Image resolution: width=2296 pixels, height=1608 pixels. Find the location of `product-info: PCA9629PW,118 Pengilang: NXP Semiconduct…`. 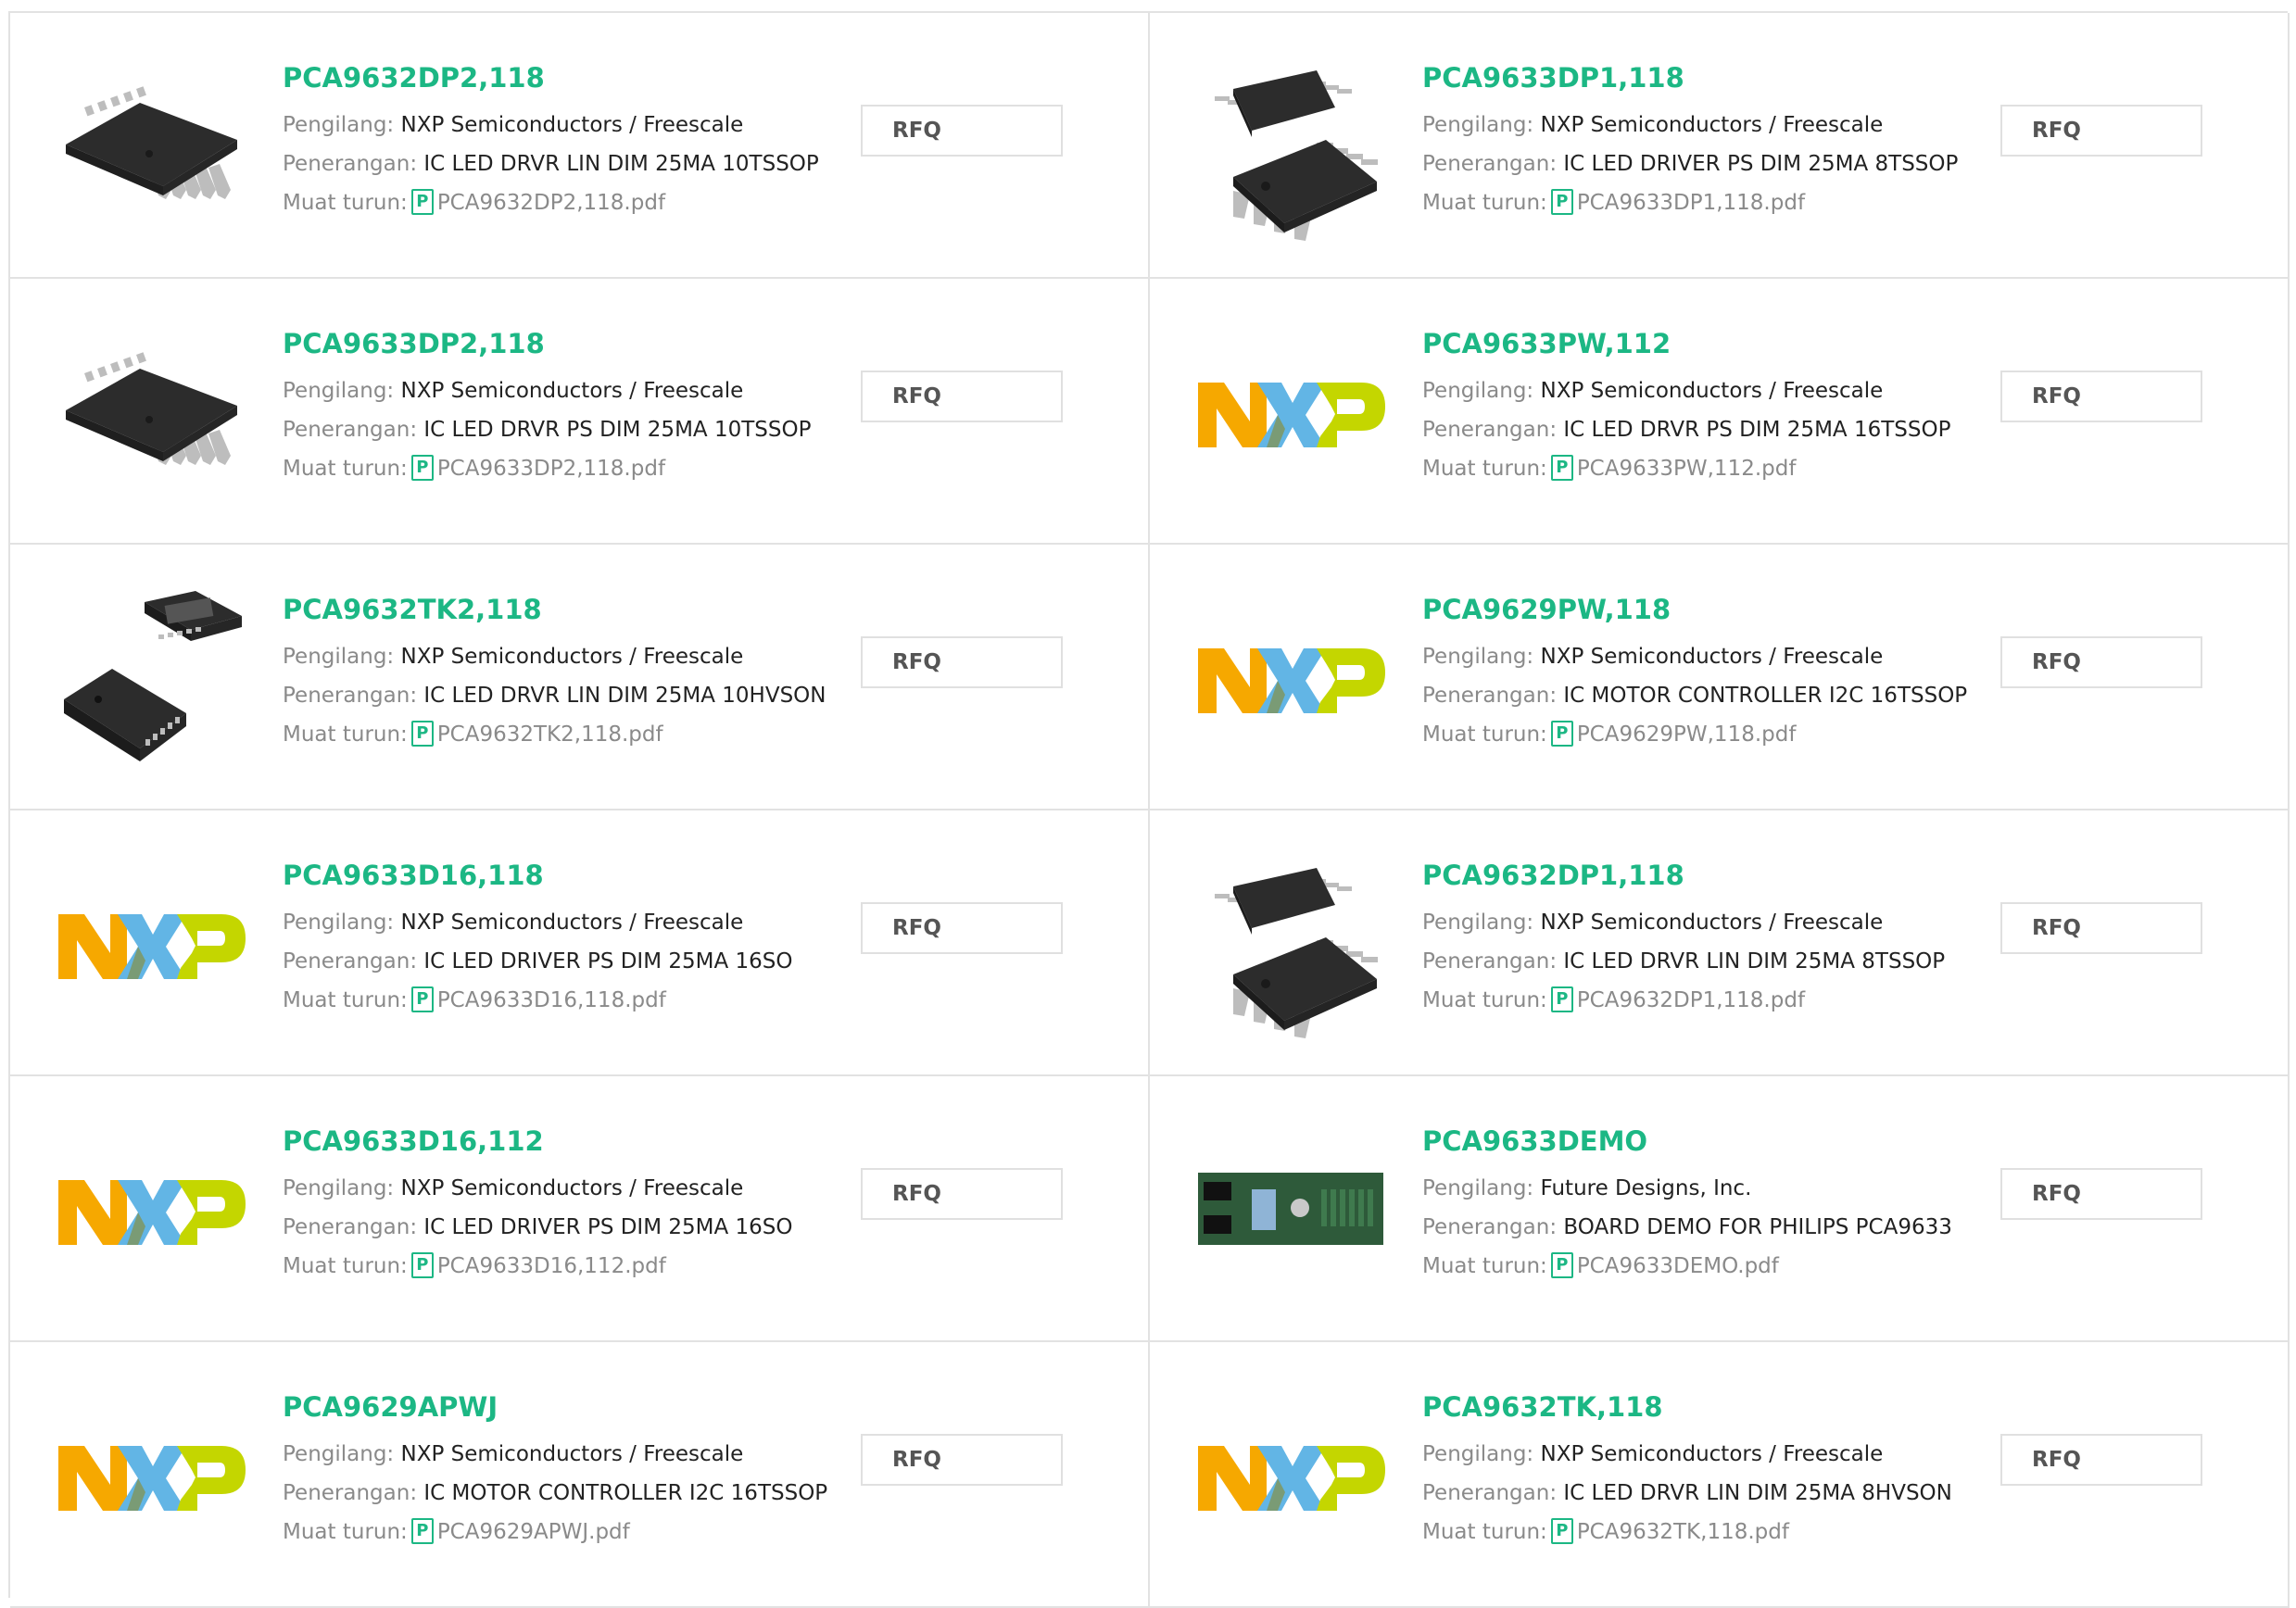

product-info: PCA9629PW,118 Pengilang: NXP Semiconduct… is located at coordinates (1700, 673).